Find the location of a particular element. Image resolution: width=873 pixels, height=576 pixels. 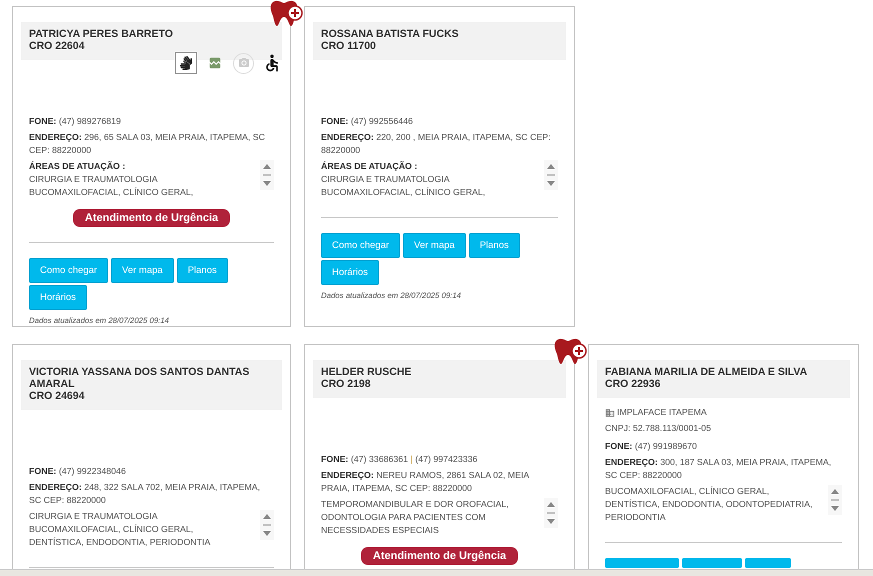

areas-text: CIRURGIA E TRAUMATOLOGIA BUCOMAXILOFACIAL, CLÍNICO GERAL, DENTÍSTICA, ENDODONTIA, PERIODONTIA is located at coordinates (119, 529).